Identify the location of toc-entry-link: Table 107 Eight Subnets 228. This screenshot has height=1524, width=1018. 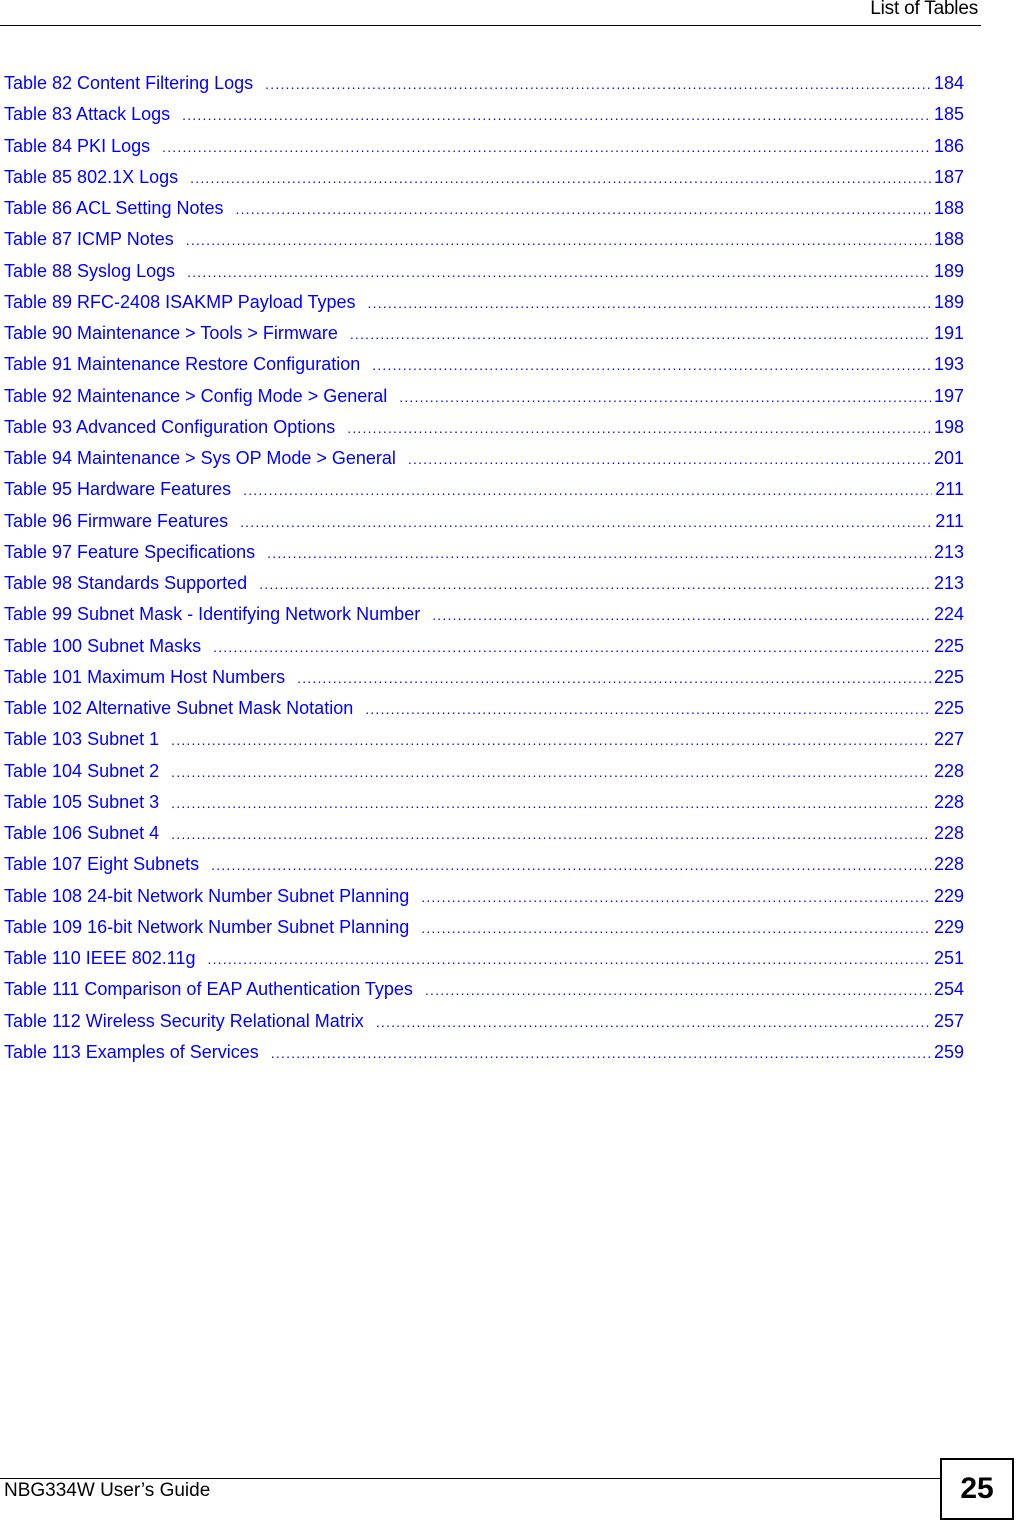
(484, 866).